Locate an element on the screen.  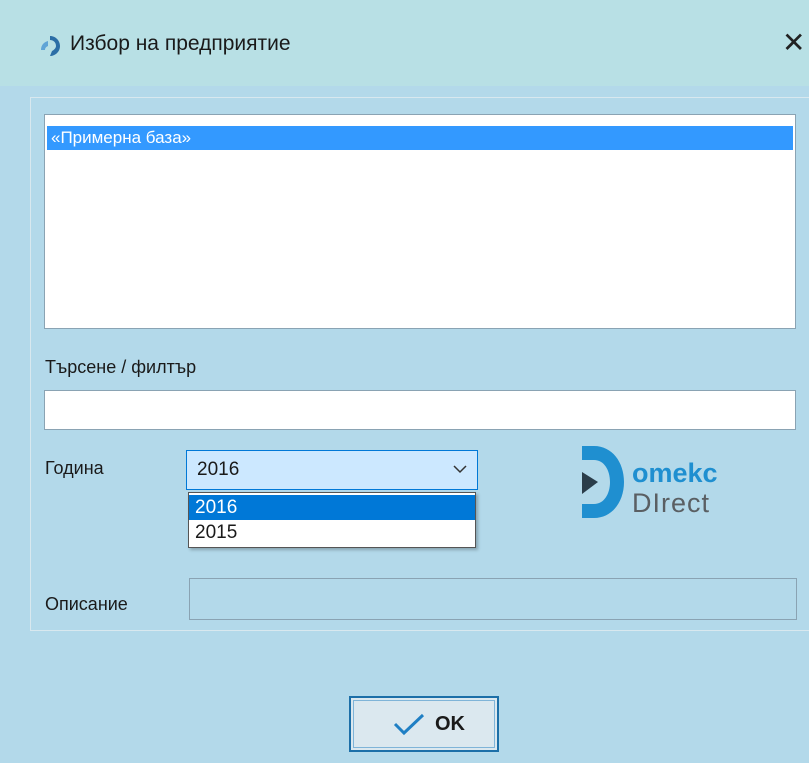
window-title: Избор на предприятие is located at coordinates (180, 43).